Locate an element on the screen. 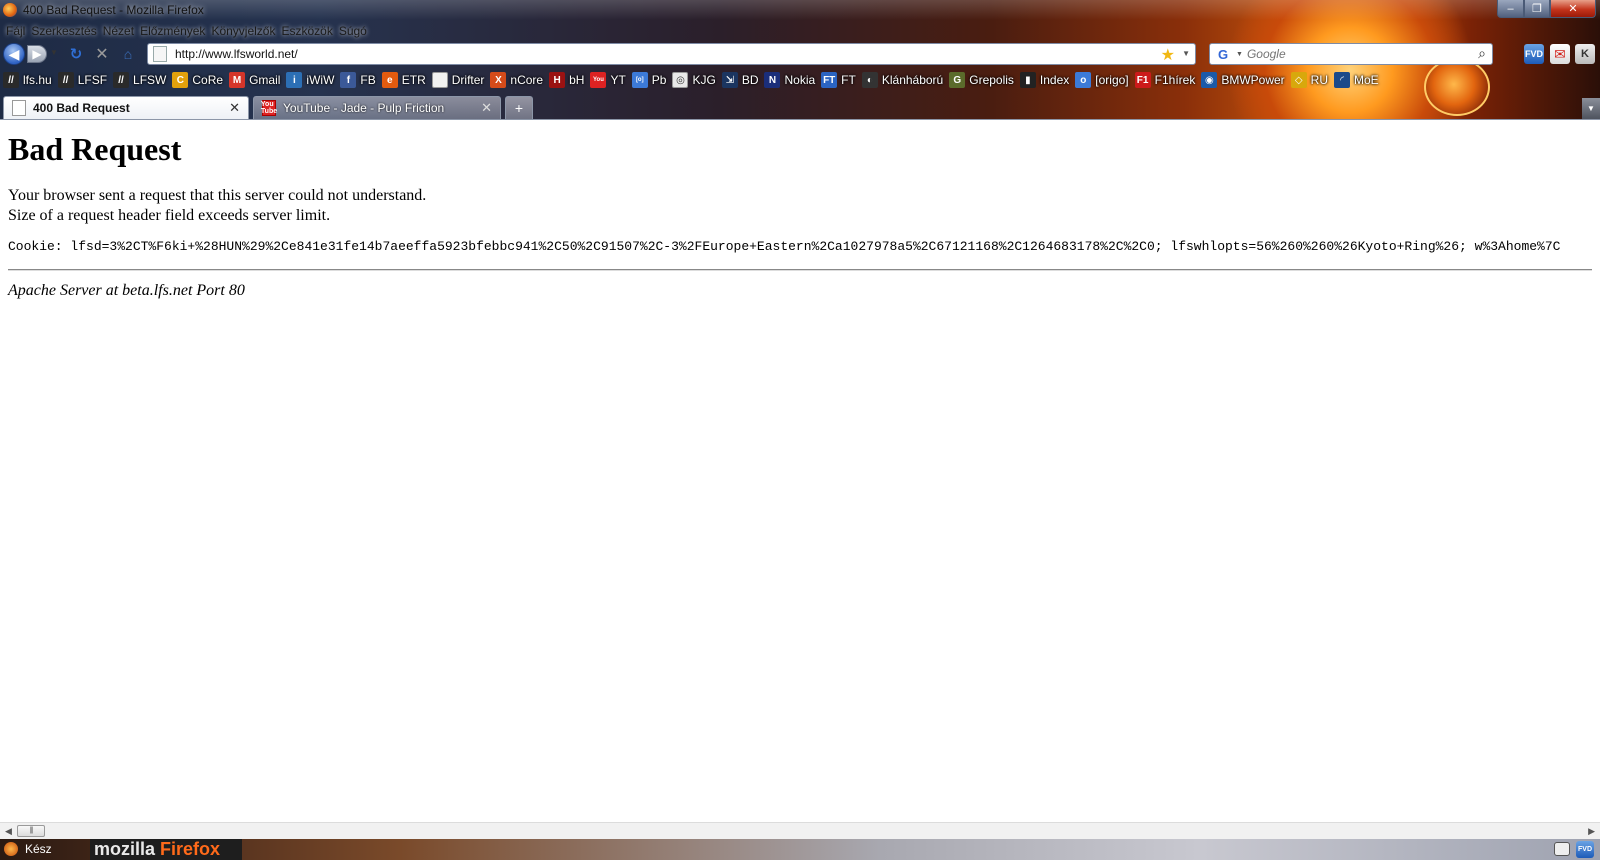  ft-icon: FT is located at coordinates (829, 80).